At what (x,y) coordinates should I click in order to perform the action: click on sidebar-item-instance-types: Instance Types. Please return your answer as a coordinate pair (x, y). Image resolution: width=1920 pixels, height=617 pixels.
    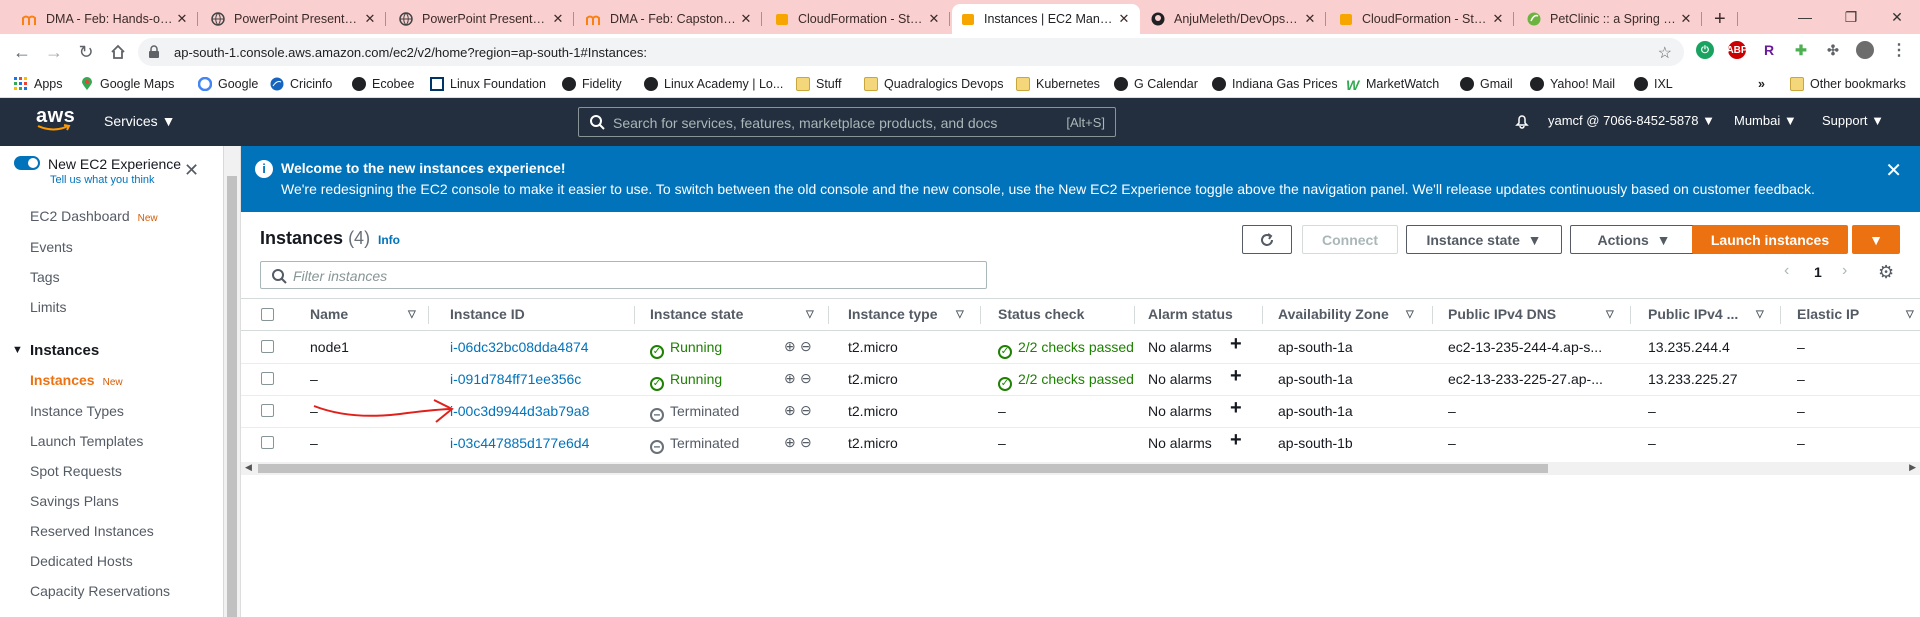
    Looking at the image, I should click on (77, 411).